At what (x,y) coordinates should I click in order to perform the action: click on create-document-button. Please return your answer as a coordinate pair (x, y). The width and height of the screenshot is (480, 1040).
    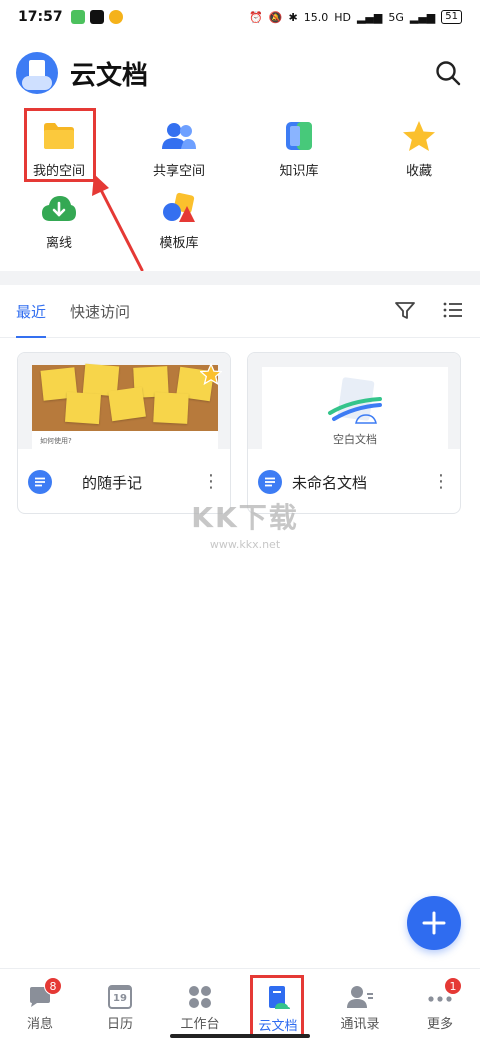
    Looking at the image, I should click on (434, 923).